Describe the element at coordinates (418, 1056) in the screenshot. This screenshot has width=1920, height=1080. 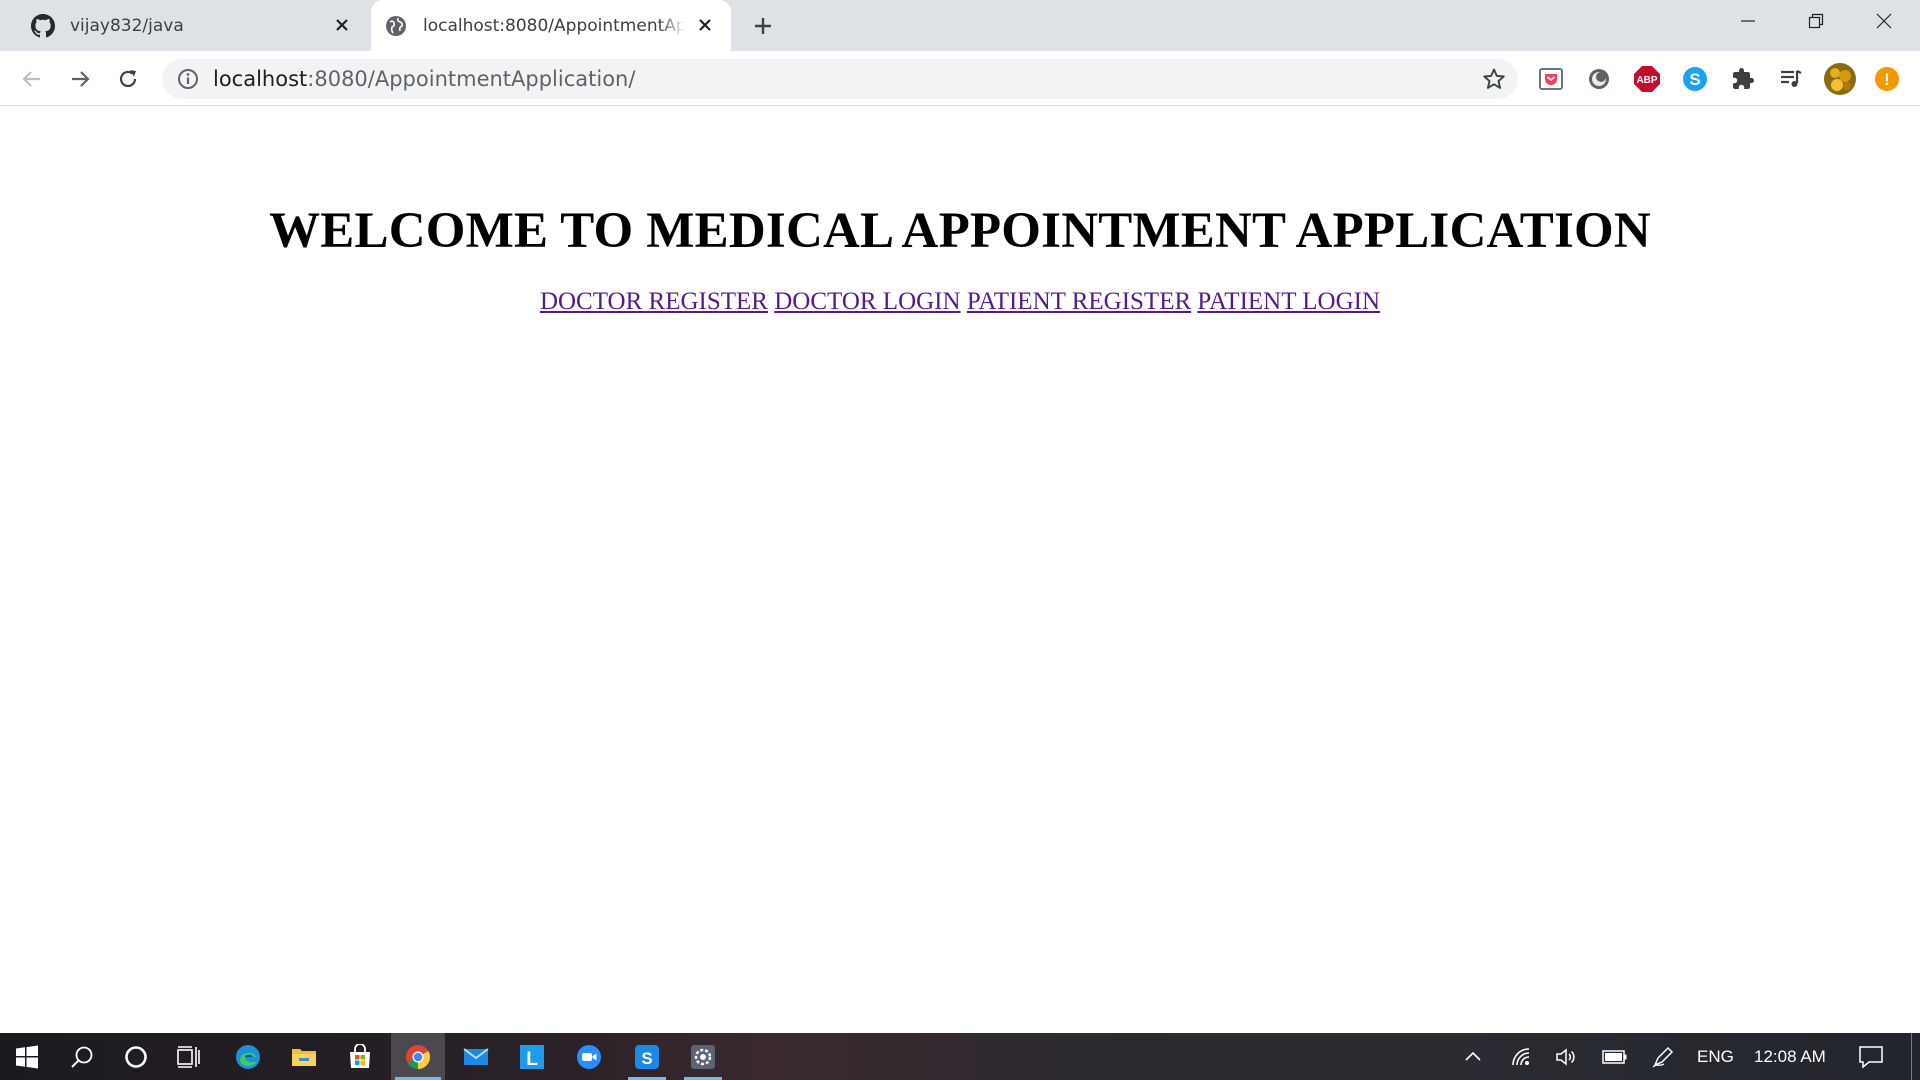
I see `chrome-icon` at that location.